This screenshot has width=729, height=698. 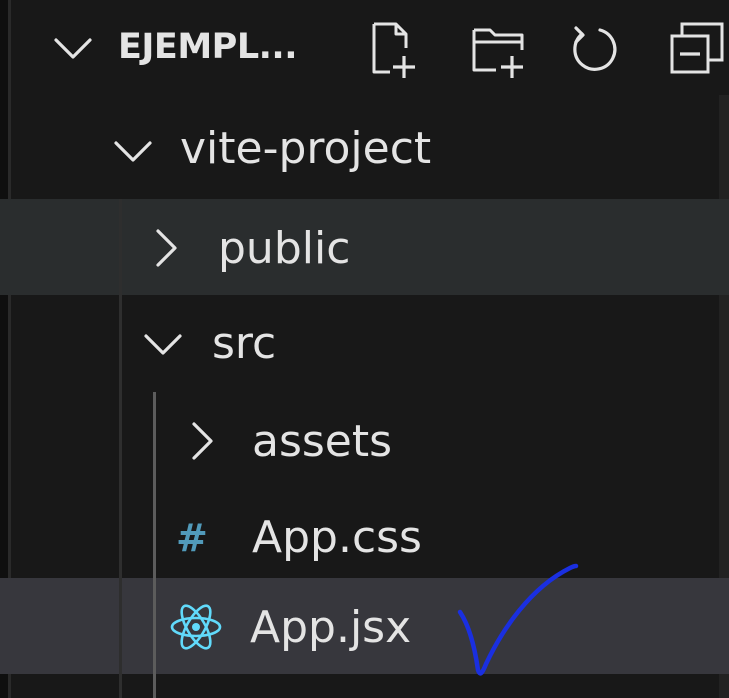 I want to click on new-folder-icon, so click(x=502, y=52).